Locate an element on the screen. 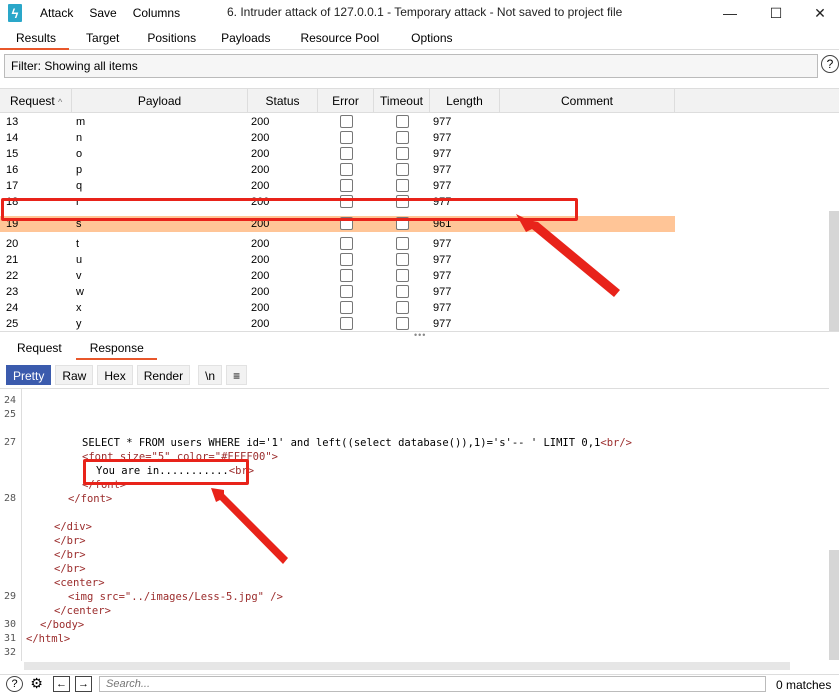 The width and height of the screenshot is (839, 692). back-arrow-icon: ← is located at coordinates (61, 684).